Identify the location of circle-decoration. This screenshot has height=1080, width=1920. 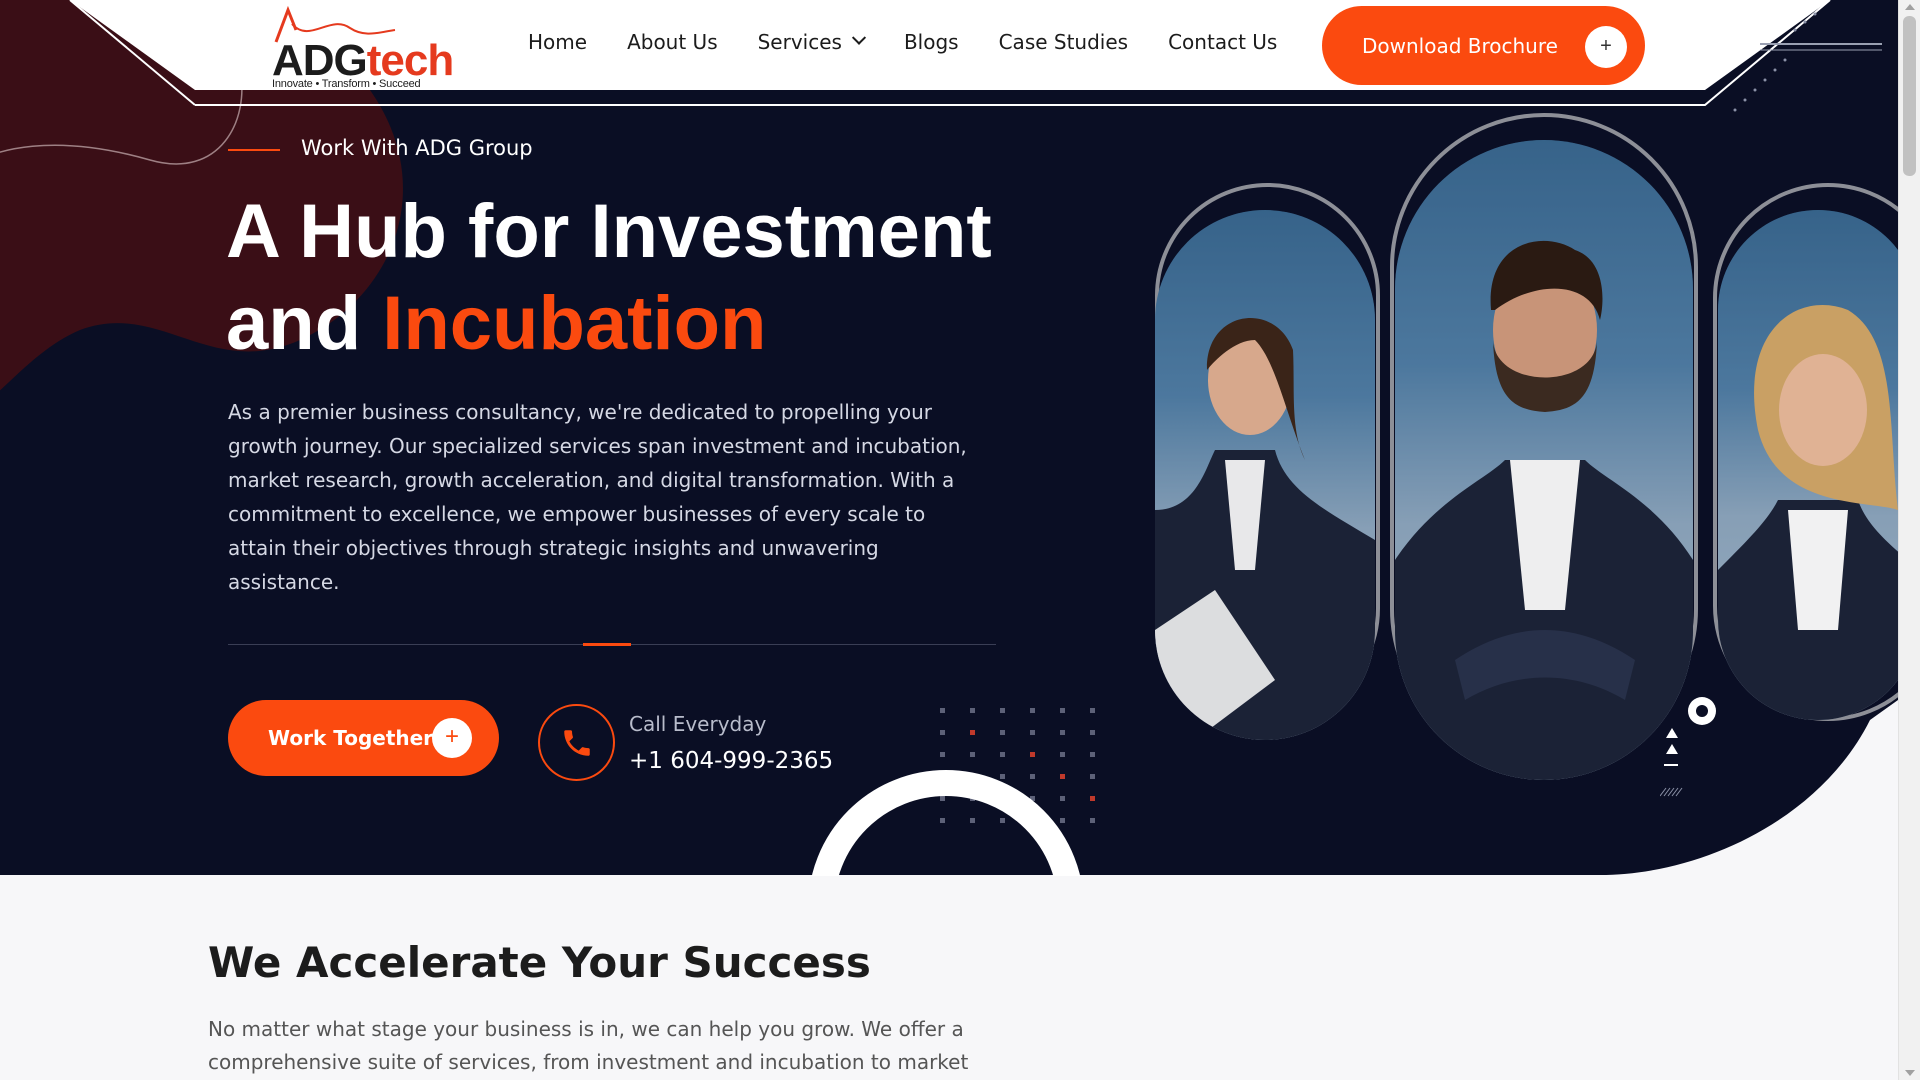
(1702, 711).